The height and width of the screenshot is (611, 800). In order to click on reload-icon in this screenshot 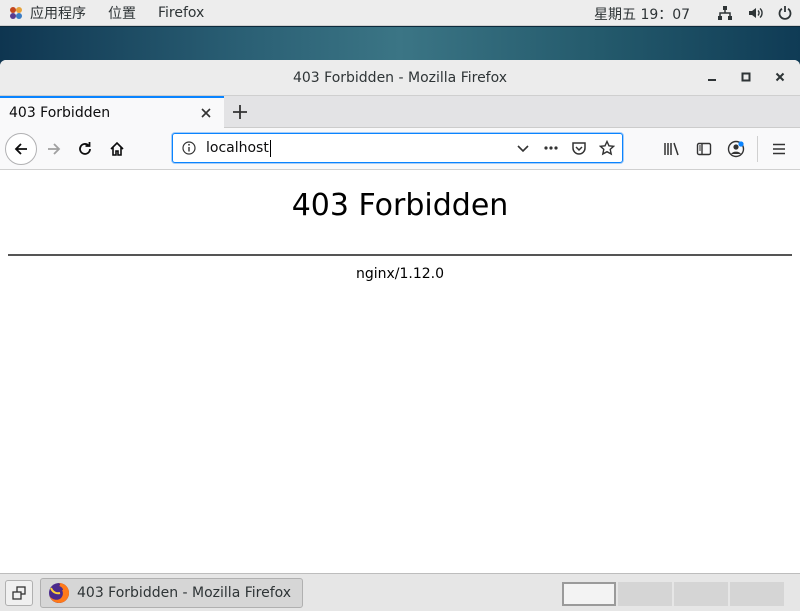, I will do `click(85, 149)`.